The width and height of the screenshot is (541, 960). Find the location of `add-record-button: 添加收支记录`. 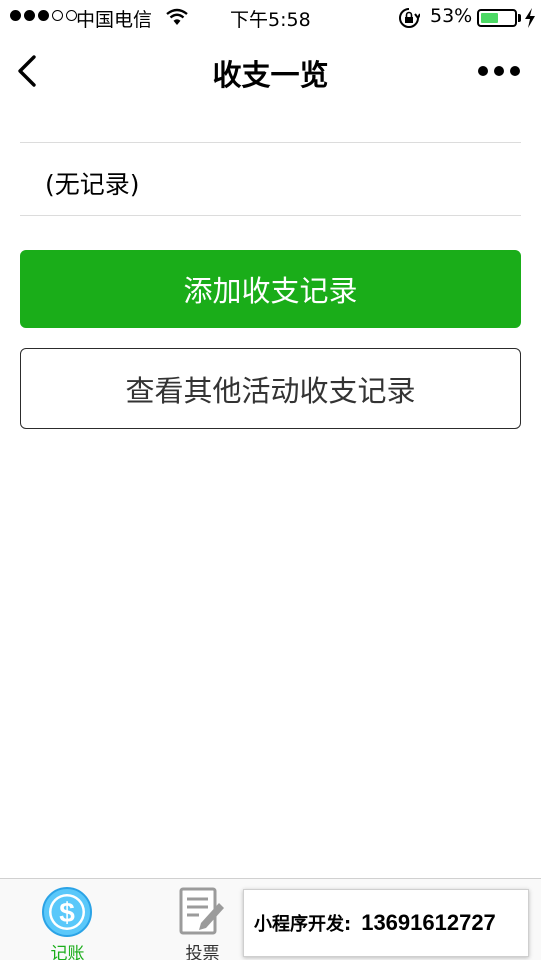

add-record-button: 添加收支记录 is located at coordinates (270, 289).